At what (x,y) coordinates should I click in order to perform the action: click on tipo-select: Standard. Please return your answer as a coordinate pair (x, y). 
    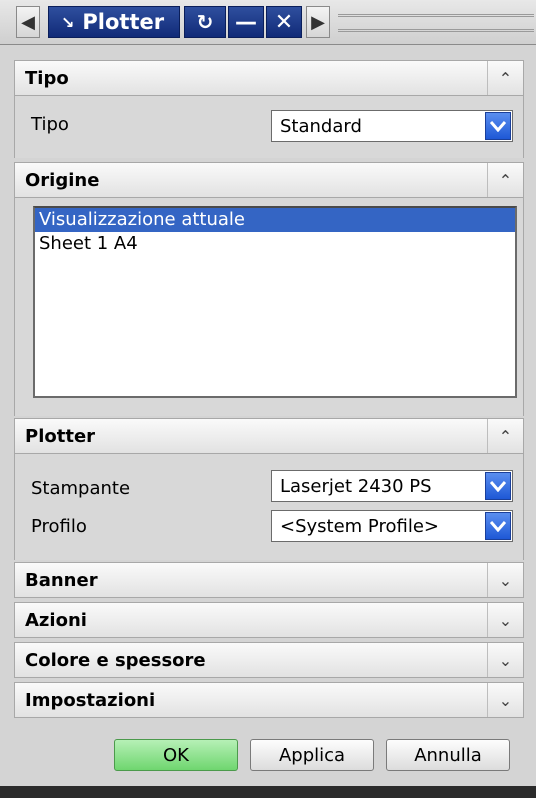
    Looking at the image, I should click on (392, 126).